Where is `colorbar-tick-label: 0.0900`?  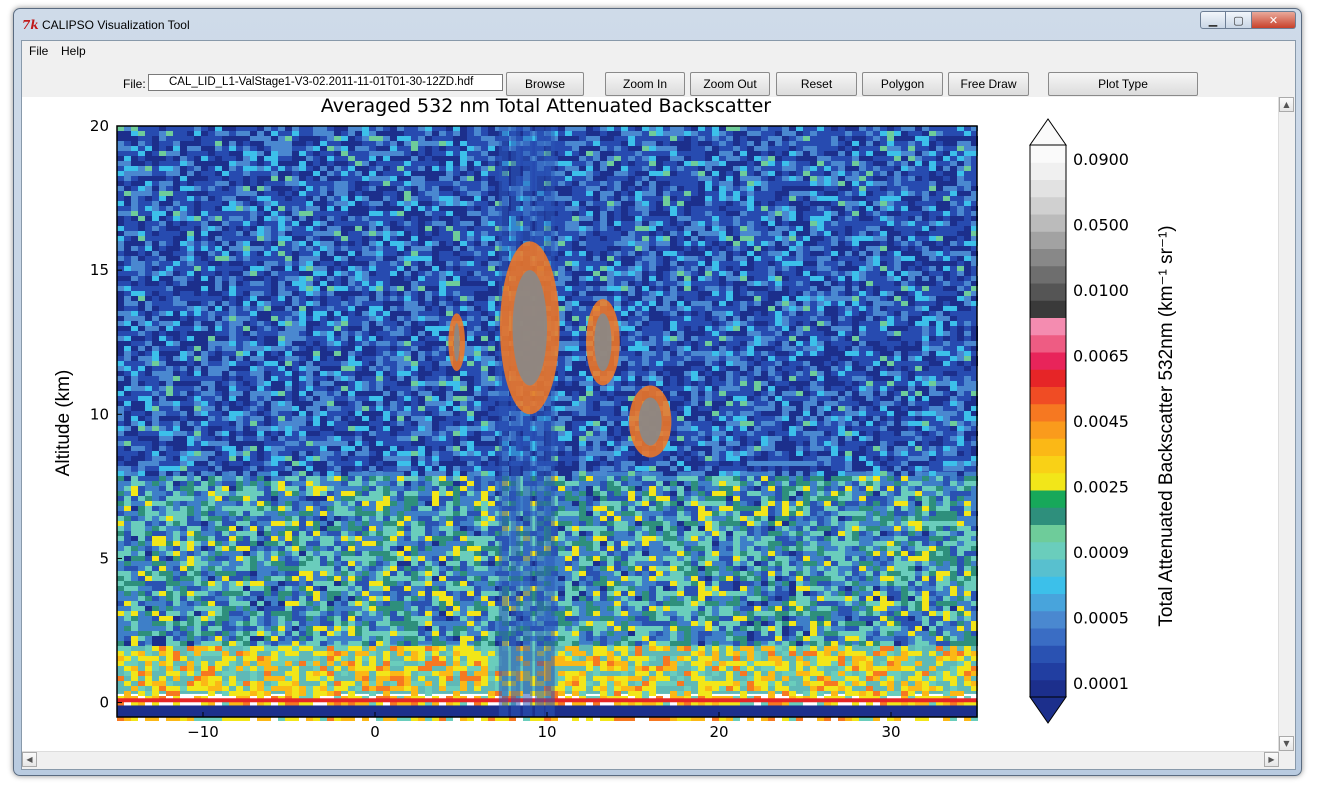 colorbar-tick-label: 0.0900 is located at coordinates (1101, 159).